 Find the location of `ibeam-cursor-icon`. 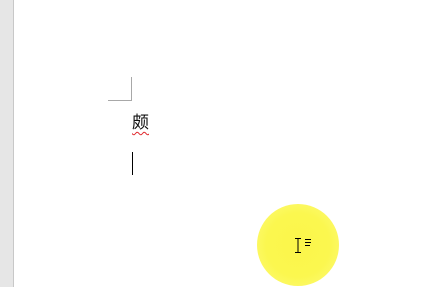

ibeam-cursor-icon is located at coordinates (303, 245).